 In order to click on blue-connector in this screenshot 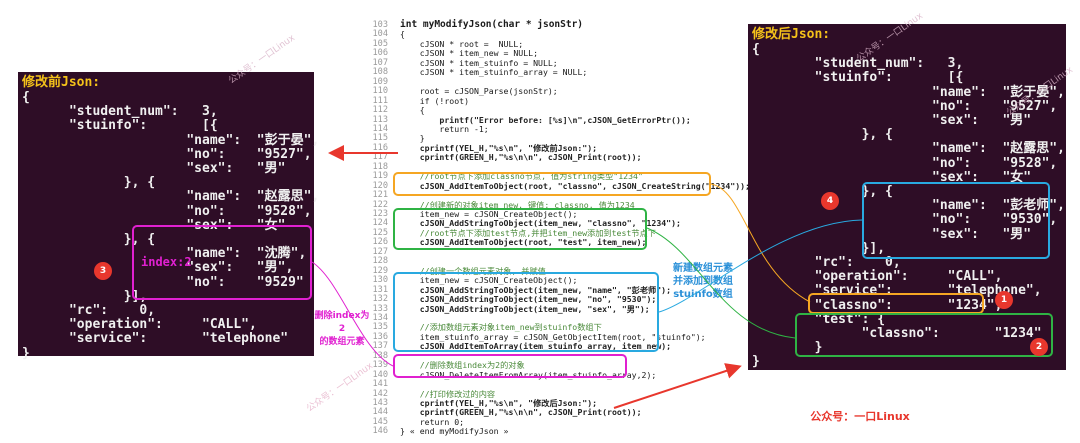, I will do `click(760, 266)`.